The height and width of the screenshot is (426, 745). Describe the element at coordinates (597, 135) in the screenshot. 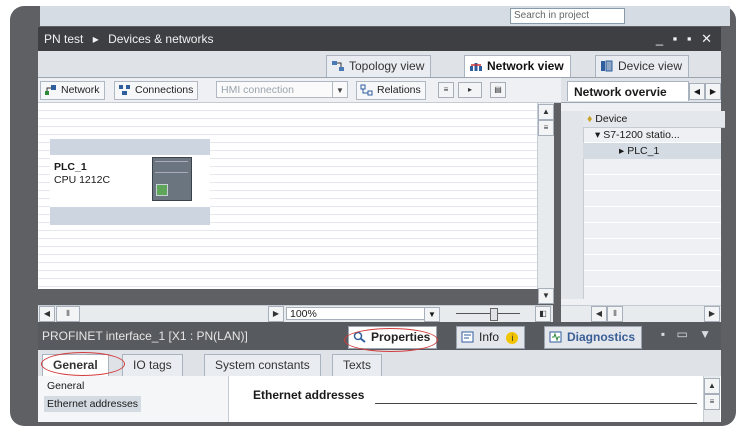

I see `expand-down-icon: ▾` at that location.